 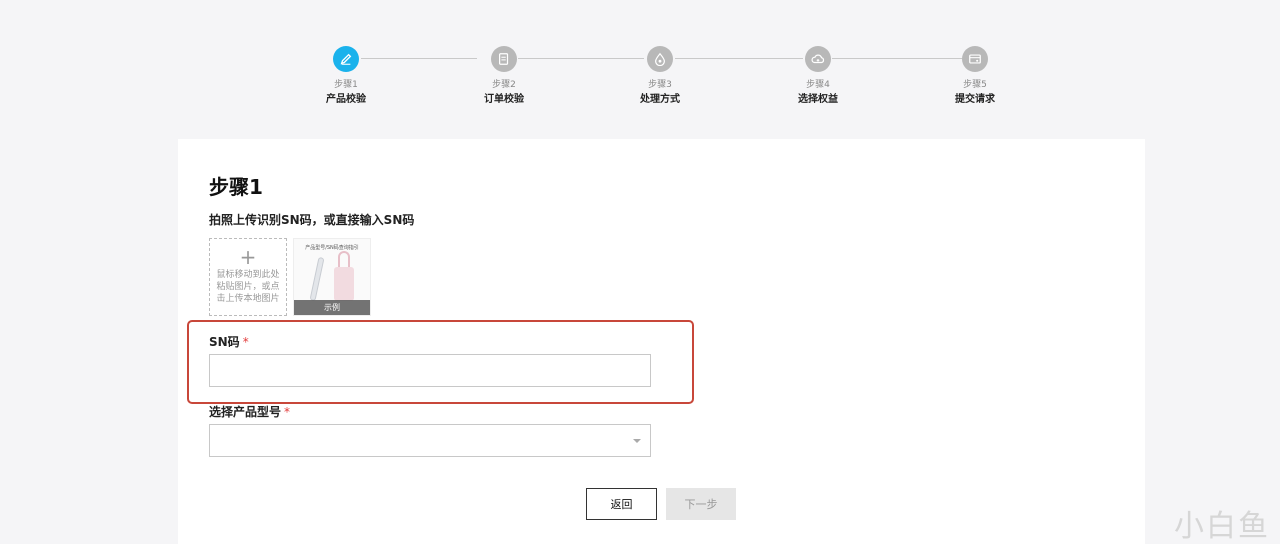 I want to click on upload-tip: 鼠标移动到此处粘贴图片，或点击上传本地图片, so click(x=248, y=287).